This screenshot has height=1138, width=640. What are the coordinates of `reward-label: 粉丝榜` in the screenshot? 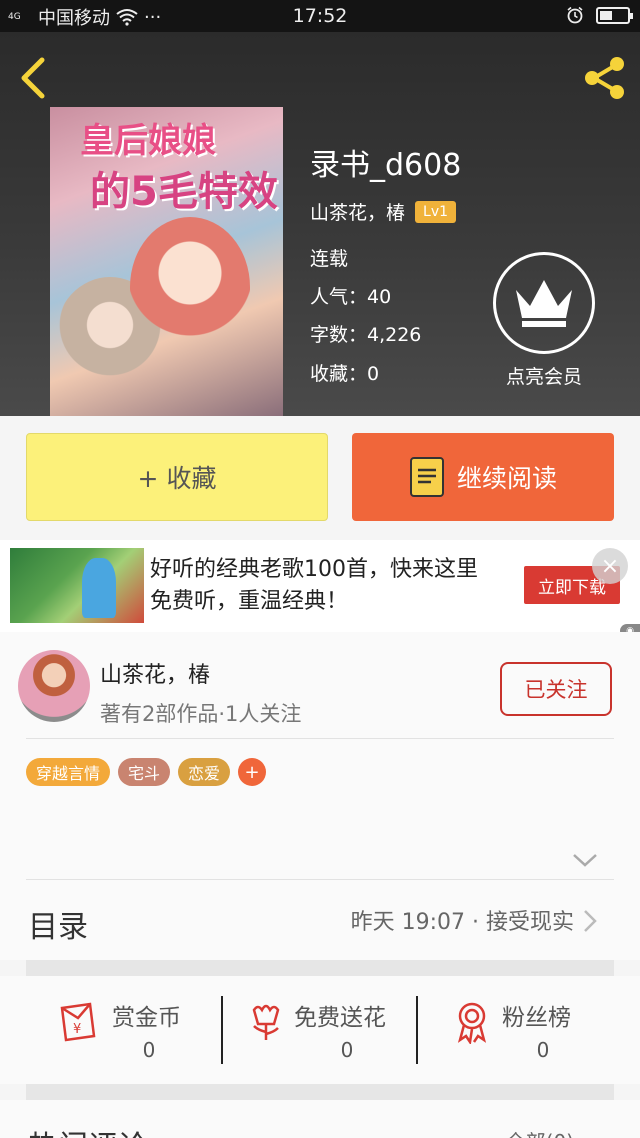 It's located at (536, 1018).